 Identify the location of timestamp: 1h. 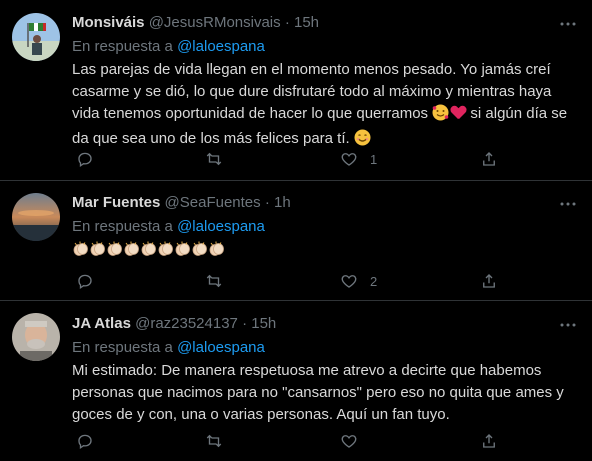
(282, 202).